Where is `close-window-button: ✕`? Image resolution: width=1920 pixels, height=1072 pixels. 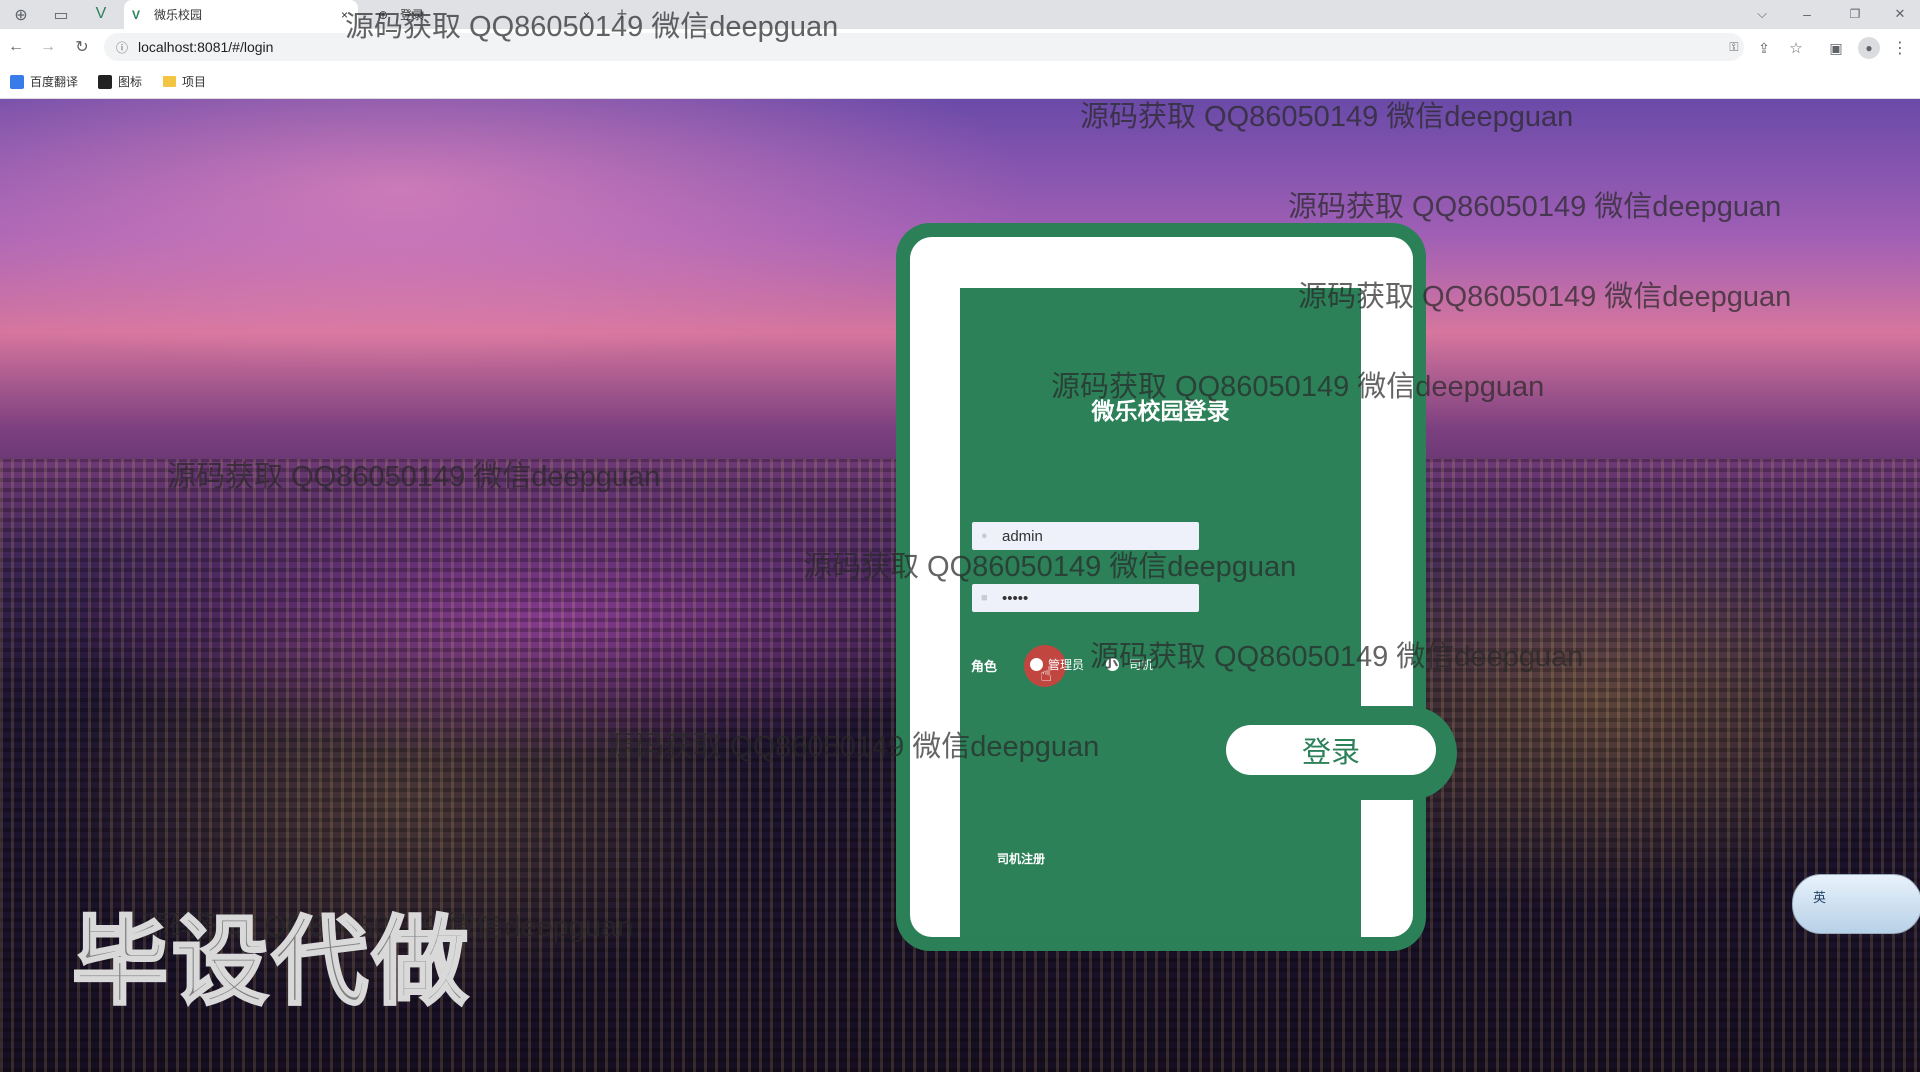
close-window-button: ✕ is located at coordinates (1900, 14).